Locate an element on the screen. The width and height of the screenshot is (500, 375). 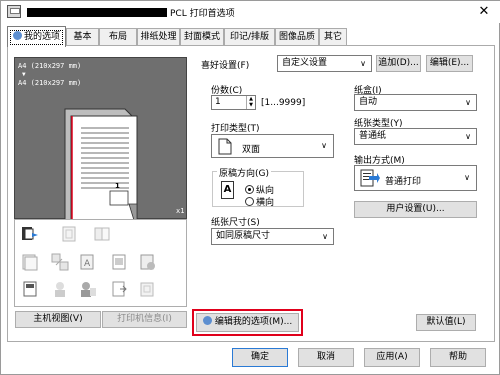
duplex-icon is located at coordinates (30, 234).